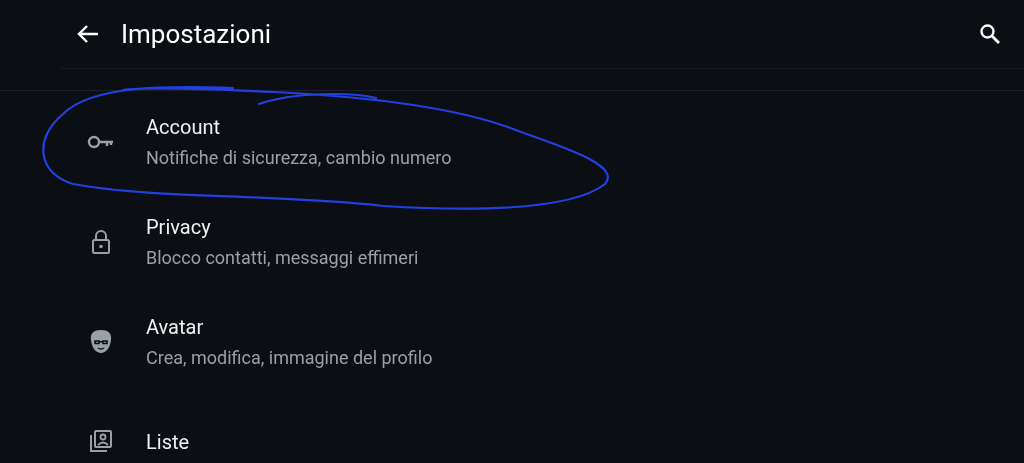 This screenshot has height=463, width=1024. What do you see at coordinates (289, 358) in the screenshot?
I see `item-subtitle: Crea, modifica, immagine del profilo` at bounding box center [289, 358].